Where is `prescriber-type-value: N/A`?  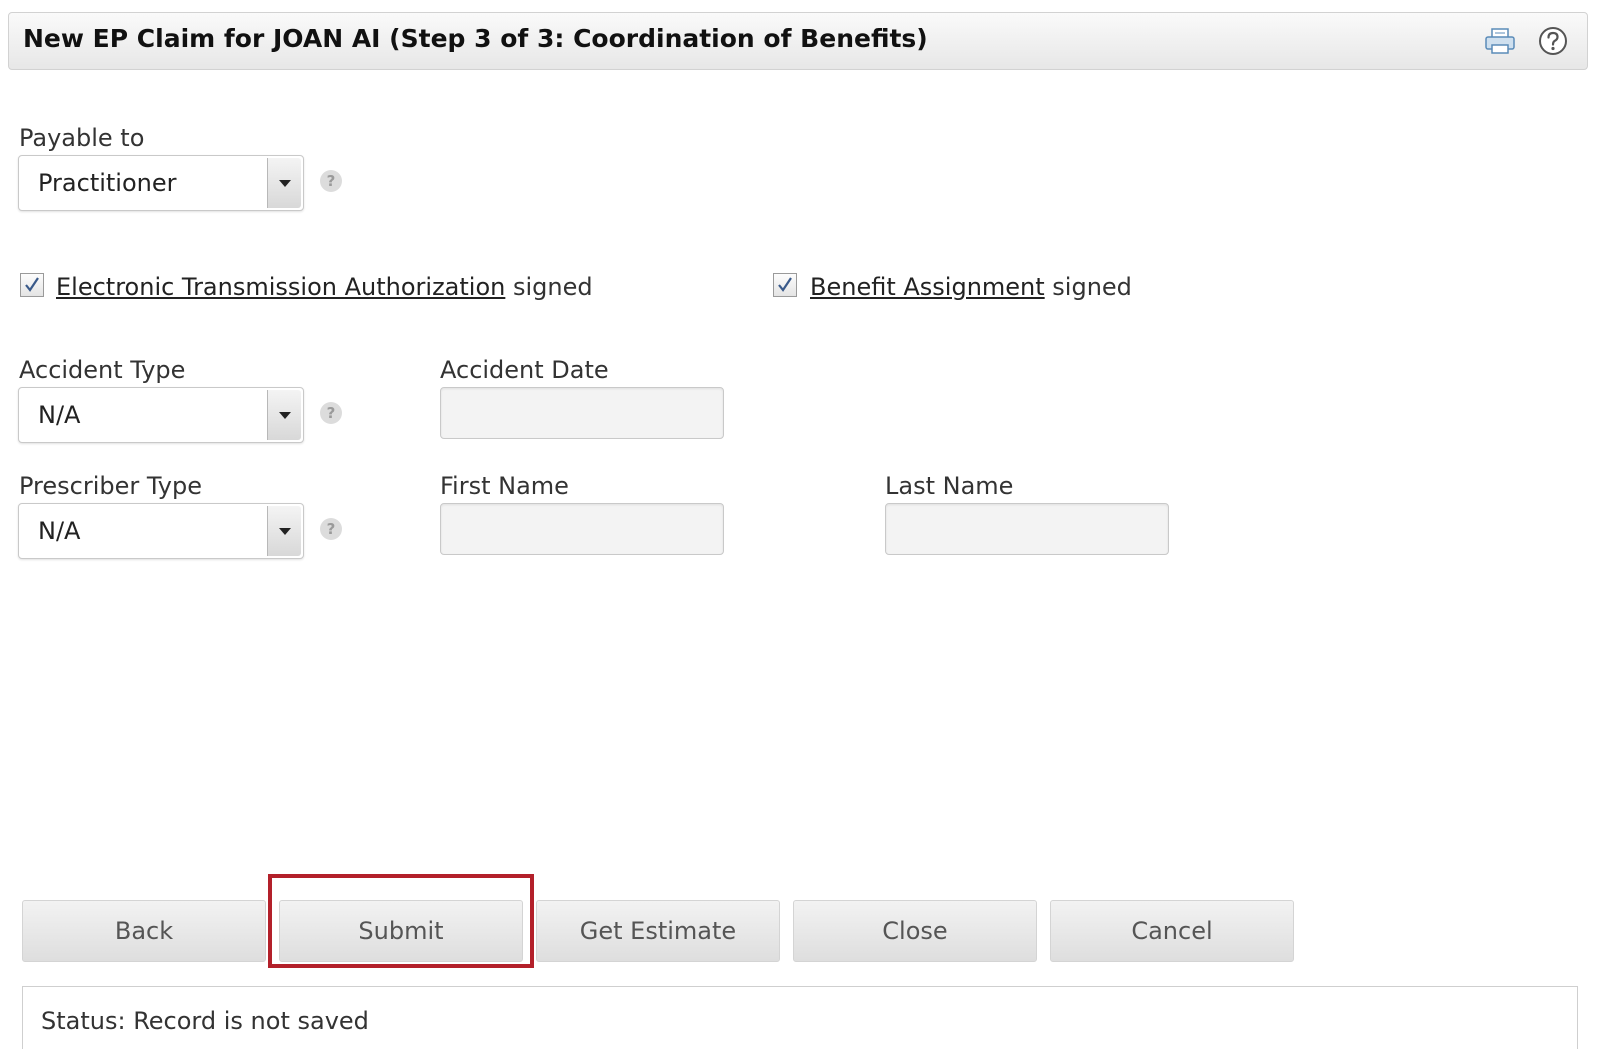 prescriber-type-value: N/A is located at coordinates (59, 531).